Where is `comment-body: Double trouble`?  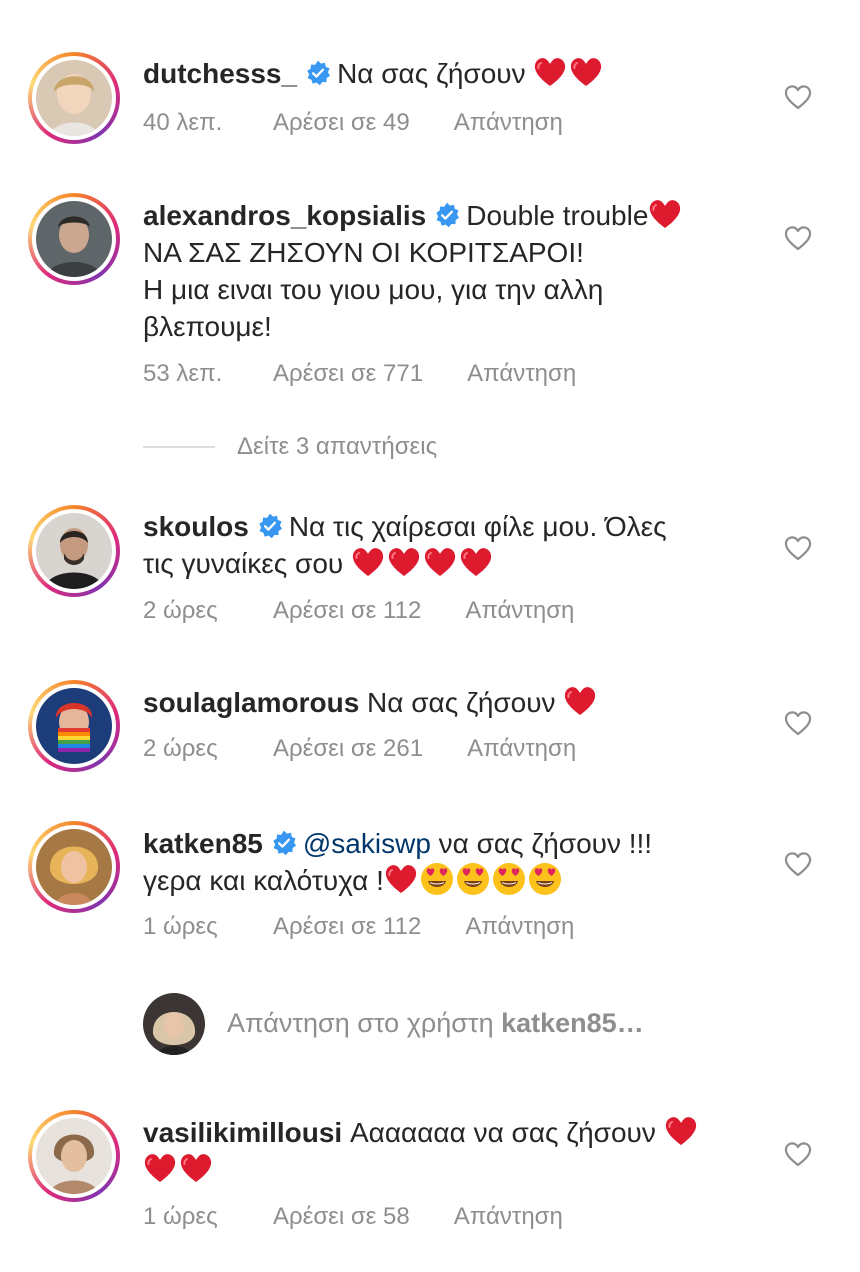
comment-body: Double trouble is located at coordinates (557, 215).